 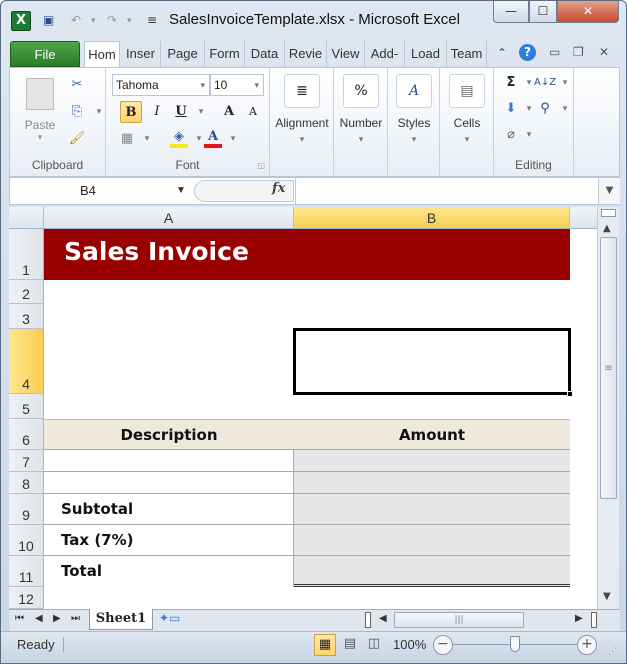 I want to click on scroll-up-icon: ▲, so click(x=607, y=228).